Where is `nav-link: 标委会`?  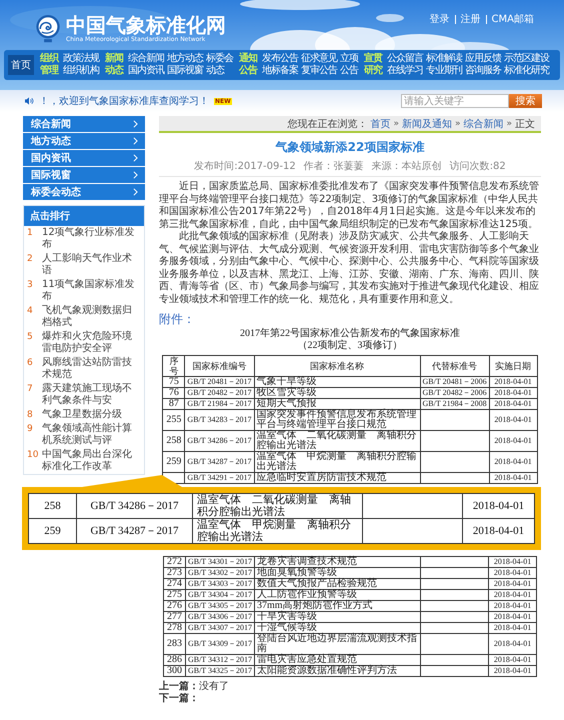
nav-link: 标委会 is located at coordinates (219, 59).